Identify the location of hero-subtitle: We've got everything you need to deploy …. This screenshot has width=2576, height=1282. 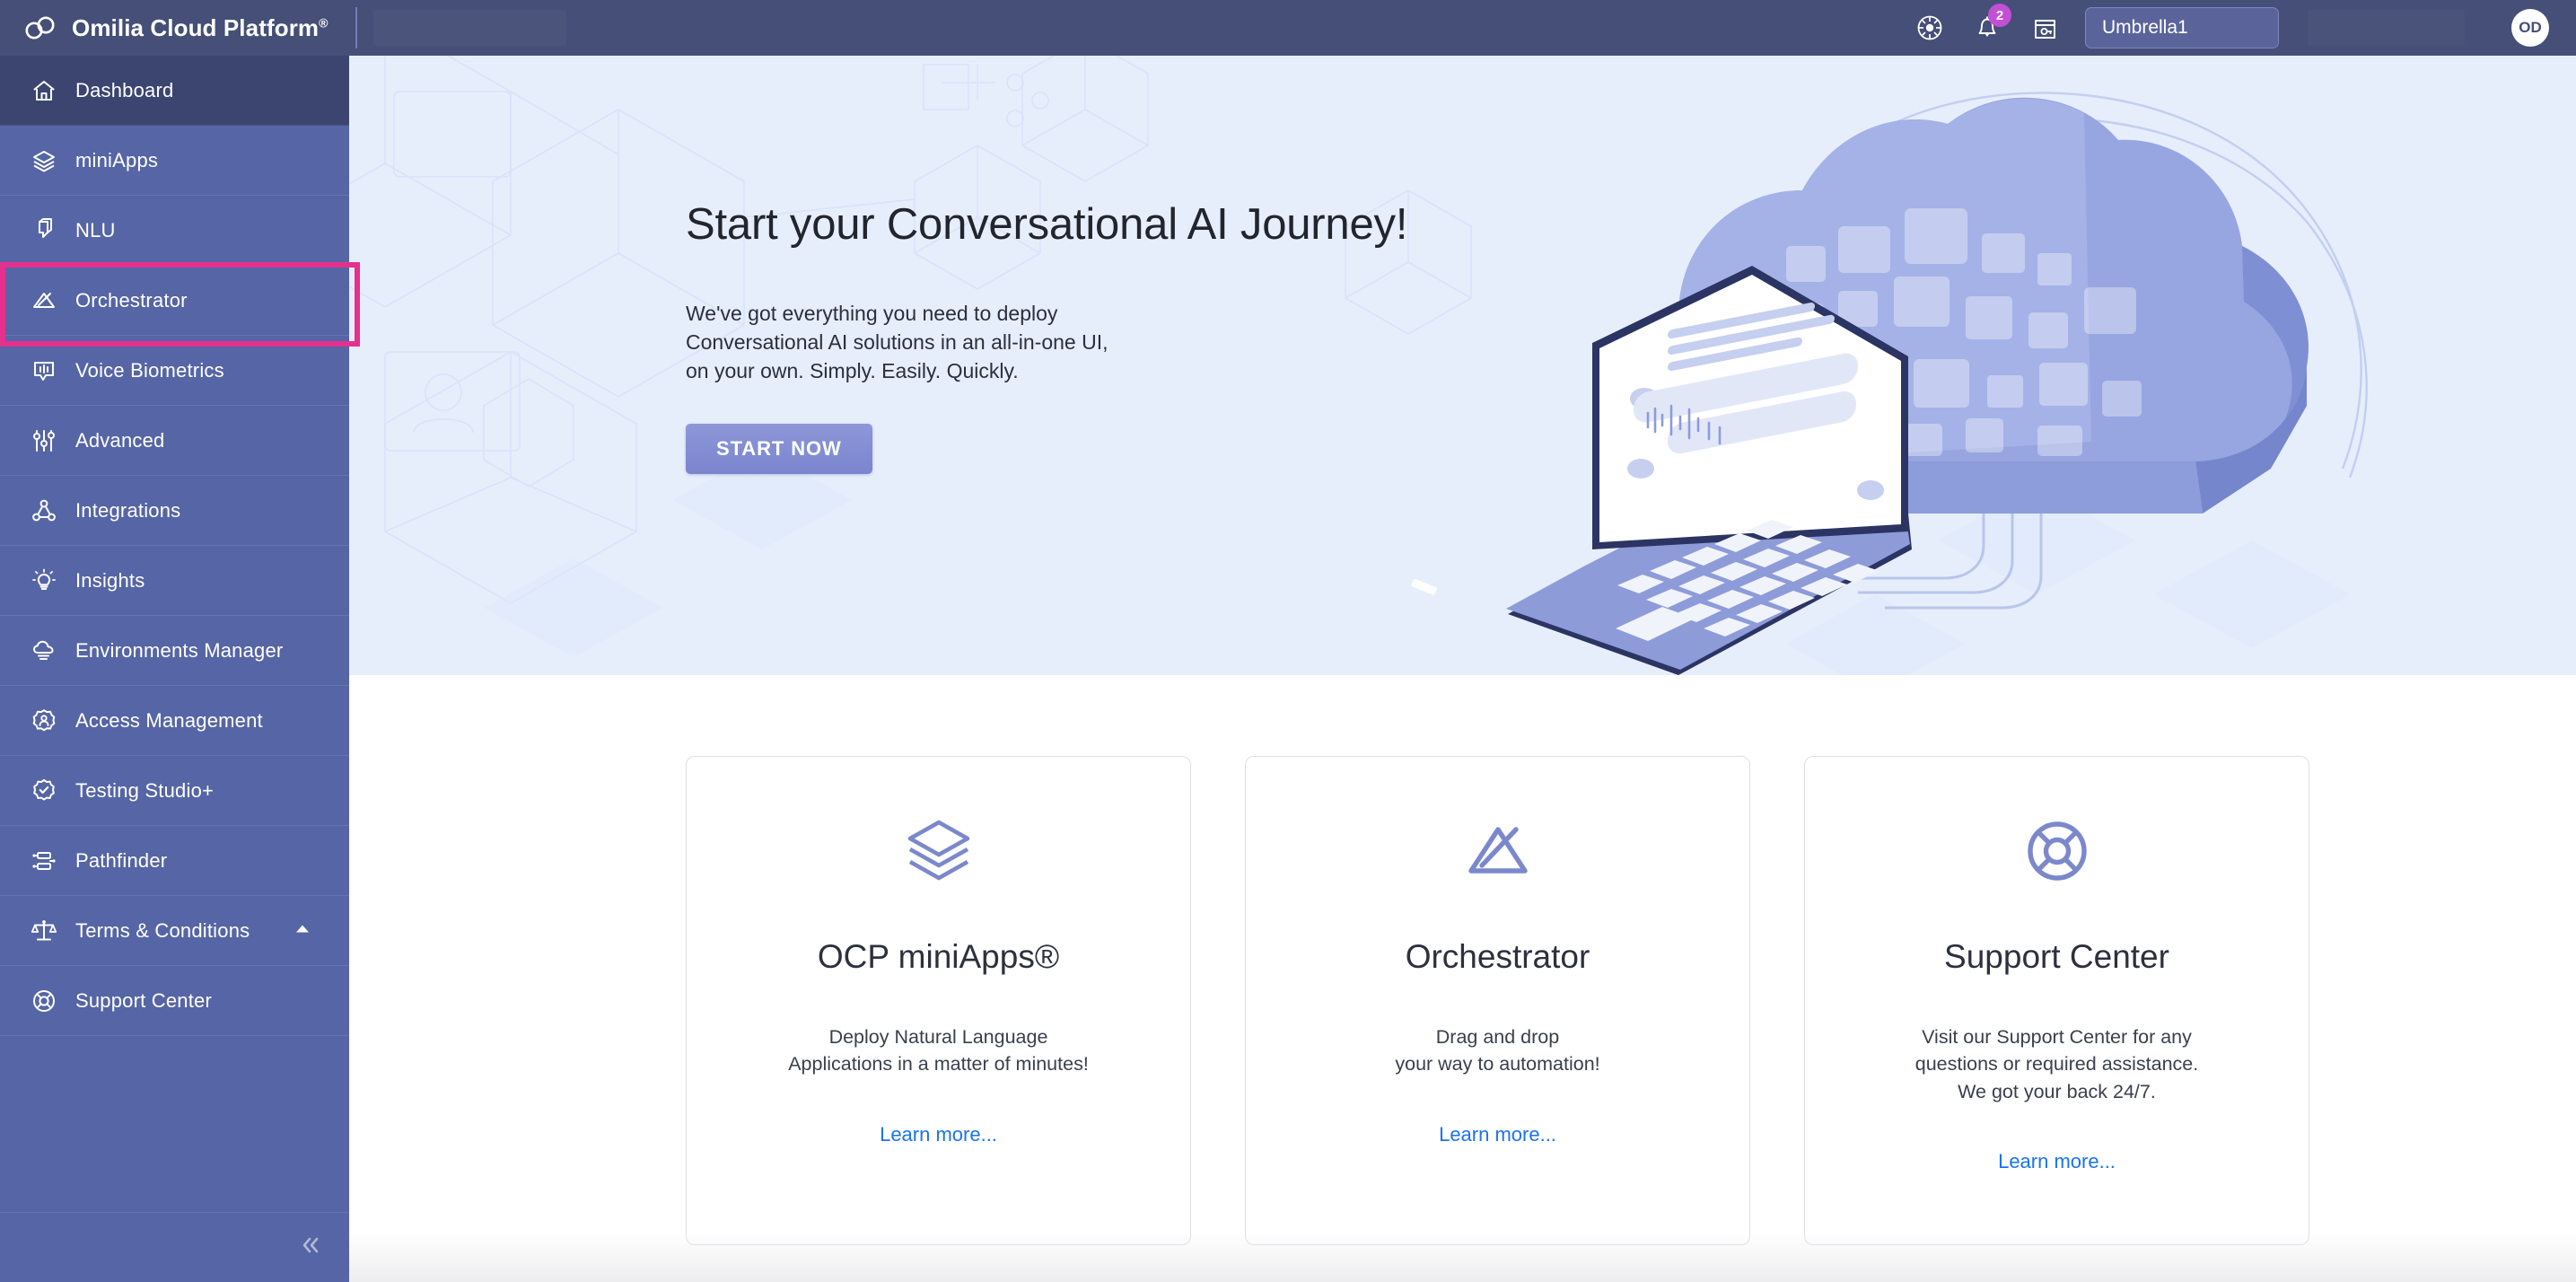
(1046, 343).